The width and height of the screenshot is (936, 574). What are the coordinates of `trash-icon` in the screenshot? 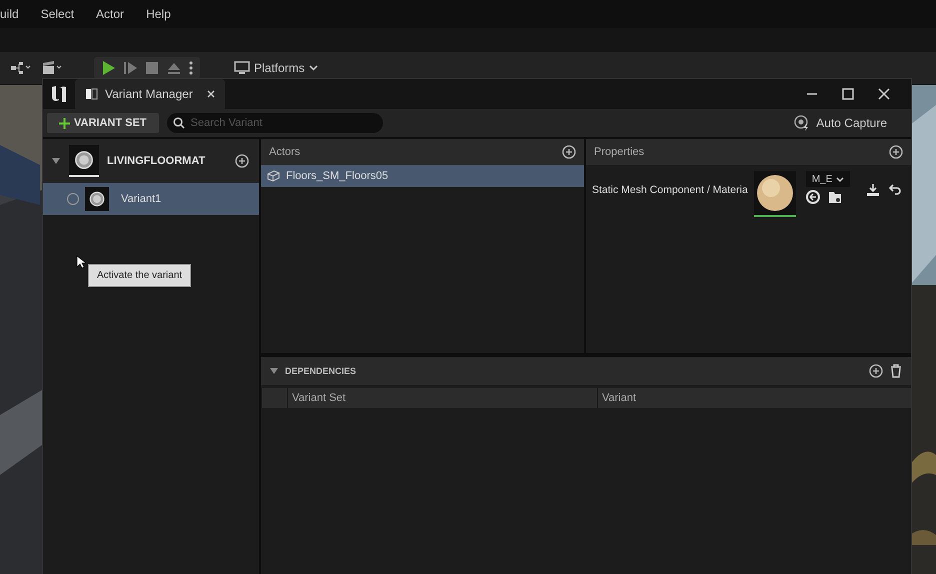 It's located at (896, 371).